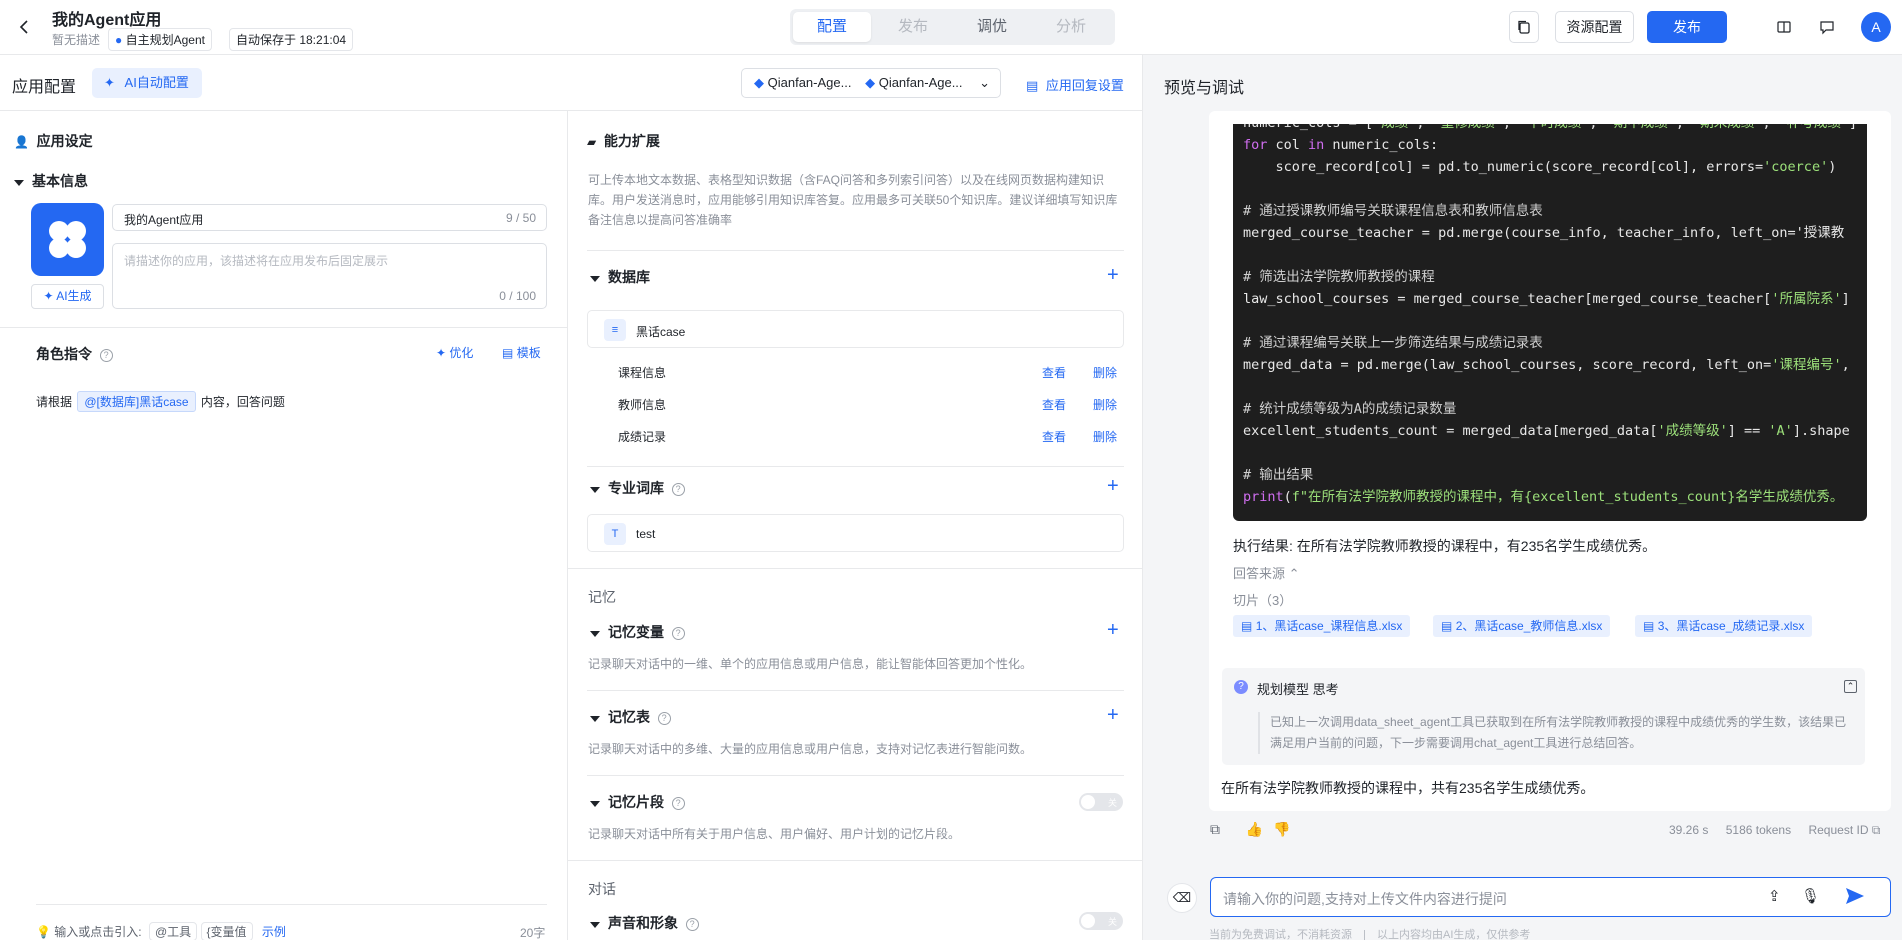  Describe the element at coordinates (1182, 898) in the screenshot. I see `clear-chat-icon: ⌫` at that location.